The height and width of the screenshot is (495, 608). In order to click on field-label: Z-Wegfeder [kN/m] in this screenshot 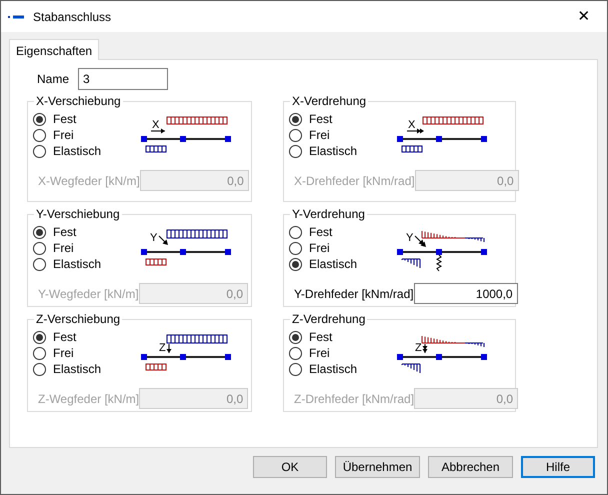, I will do `click(88, 399)`.